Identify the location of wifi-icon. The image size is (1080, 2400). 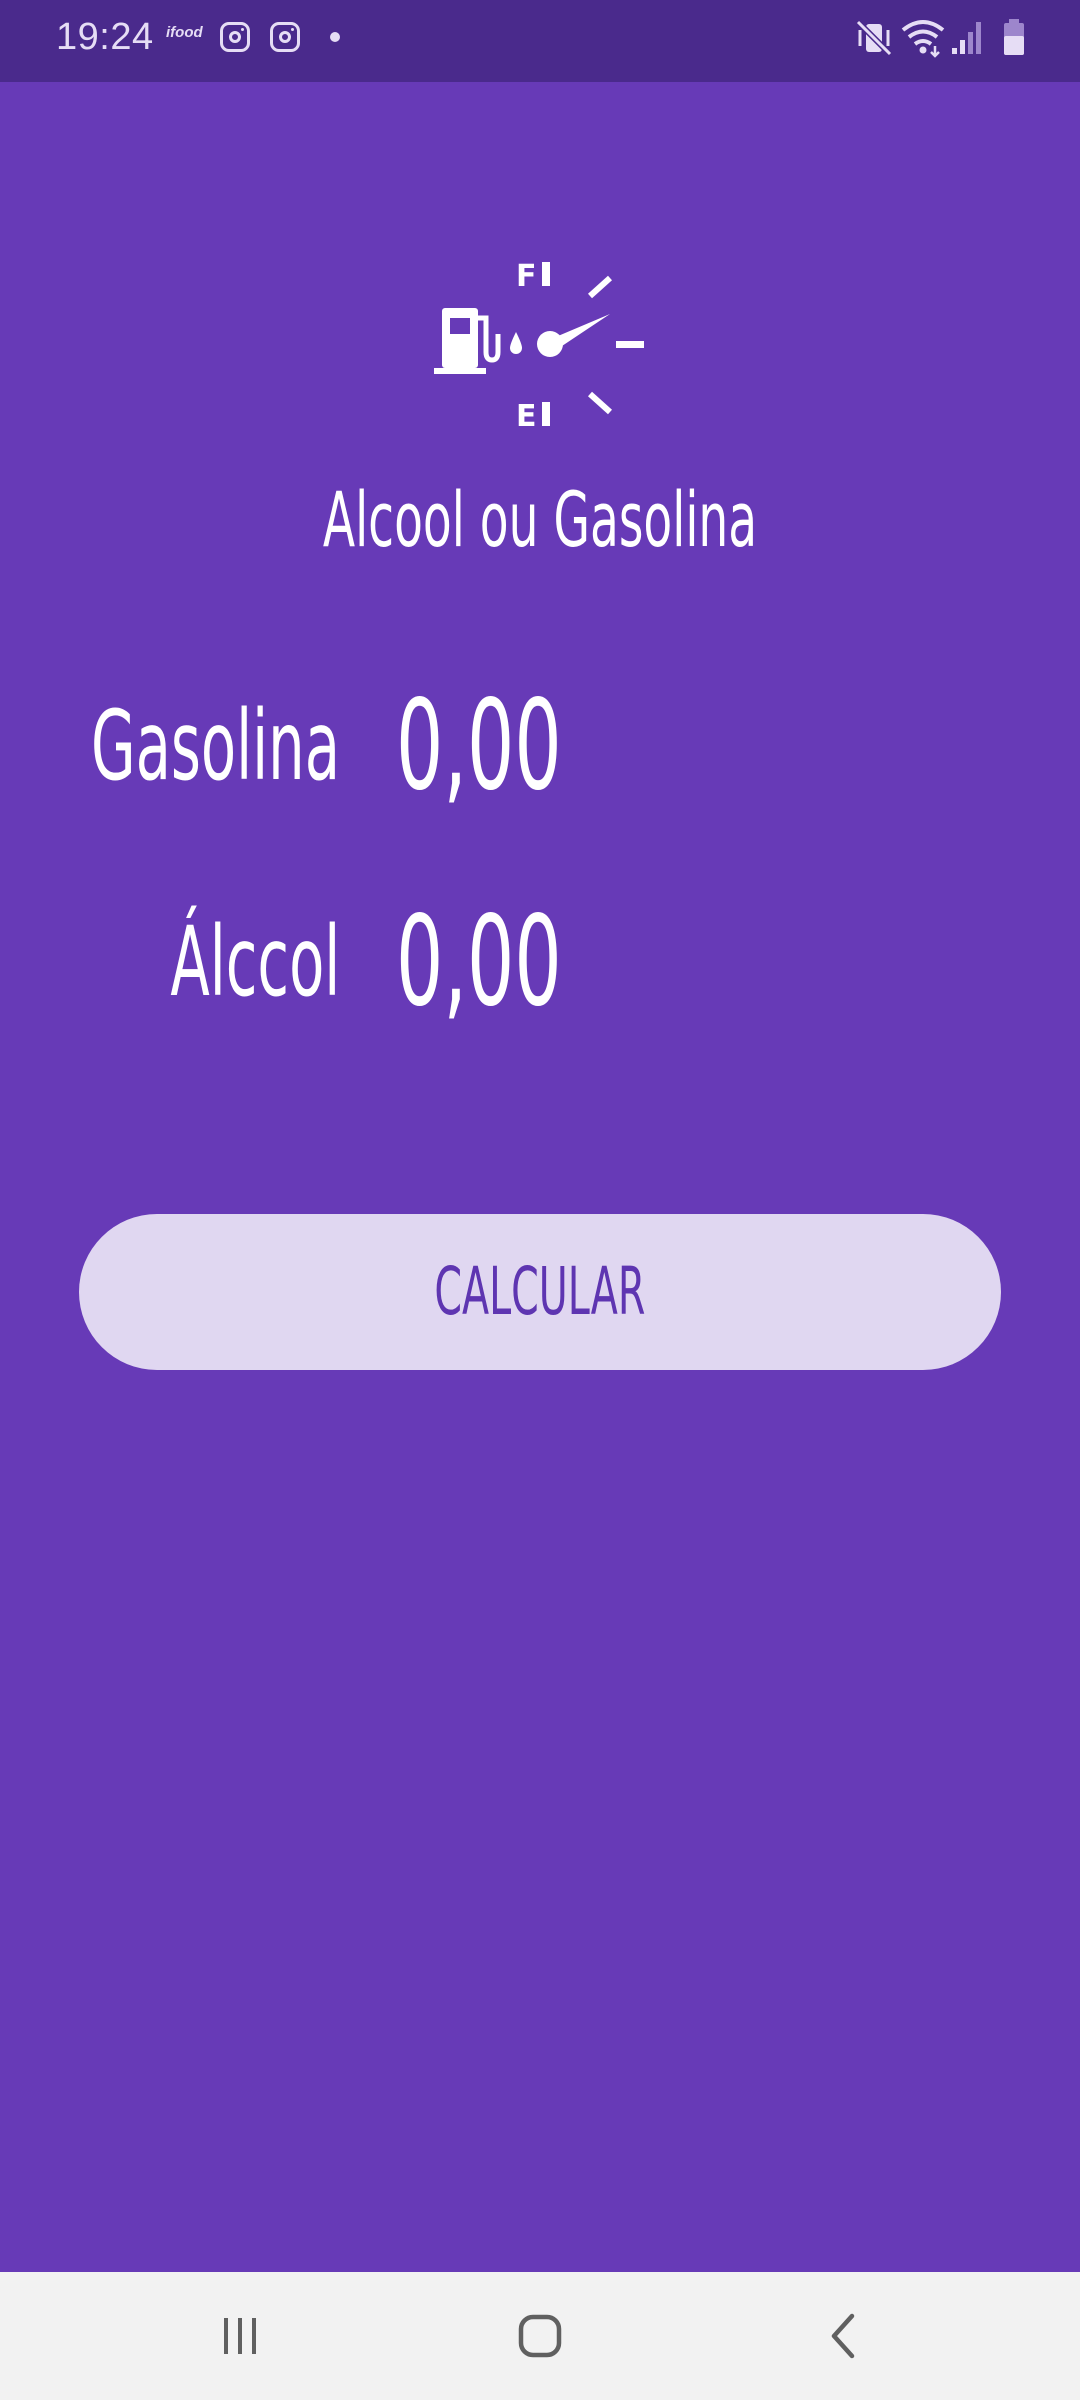
(923, 39).